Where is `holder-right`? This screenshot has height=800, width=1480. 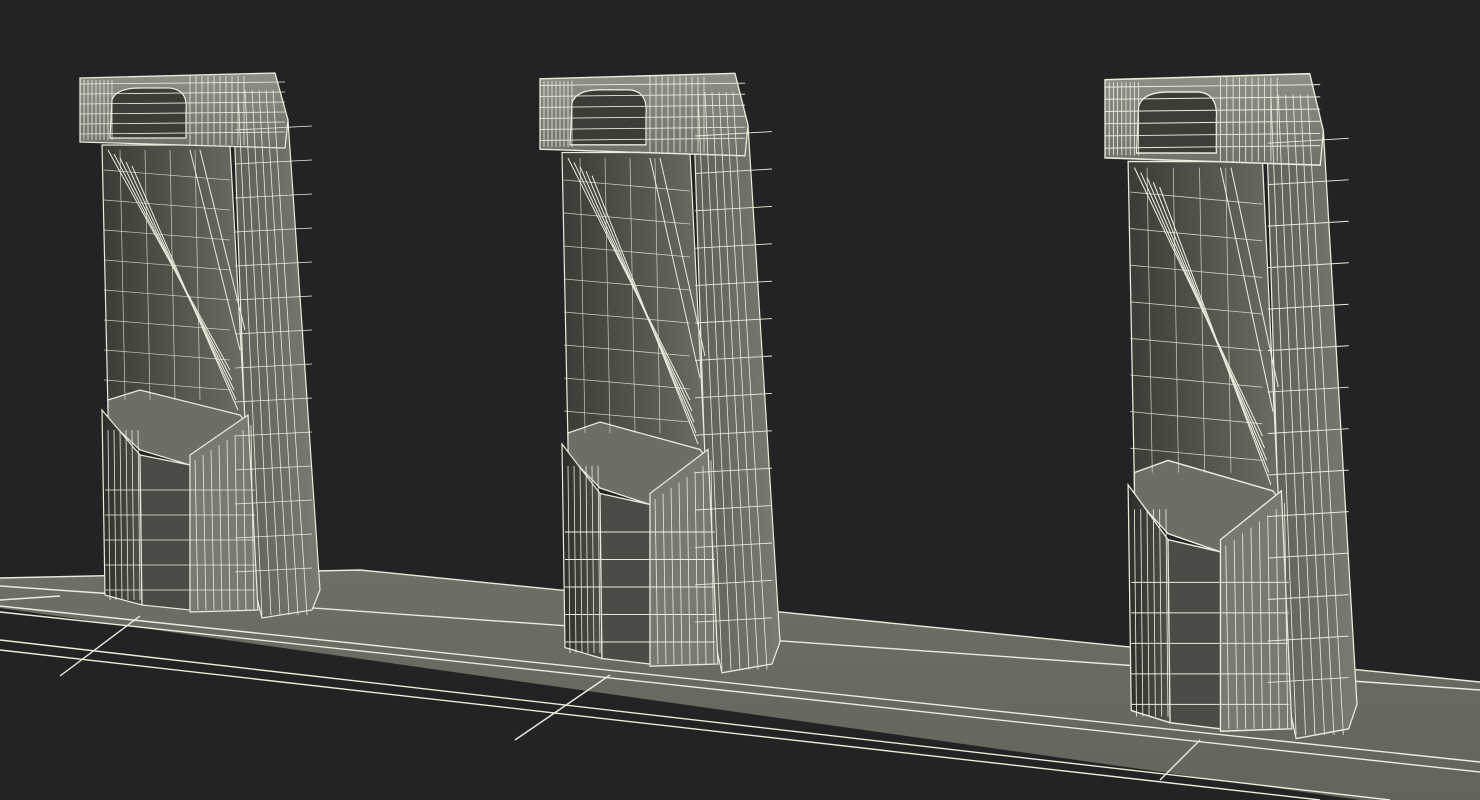
holder-right is located at coordinates (1231, 406).